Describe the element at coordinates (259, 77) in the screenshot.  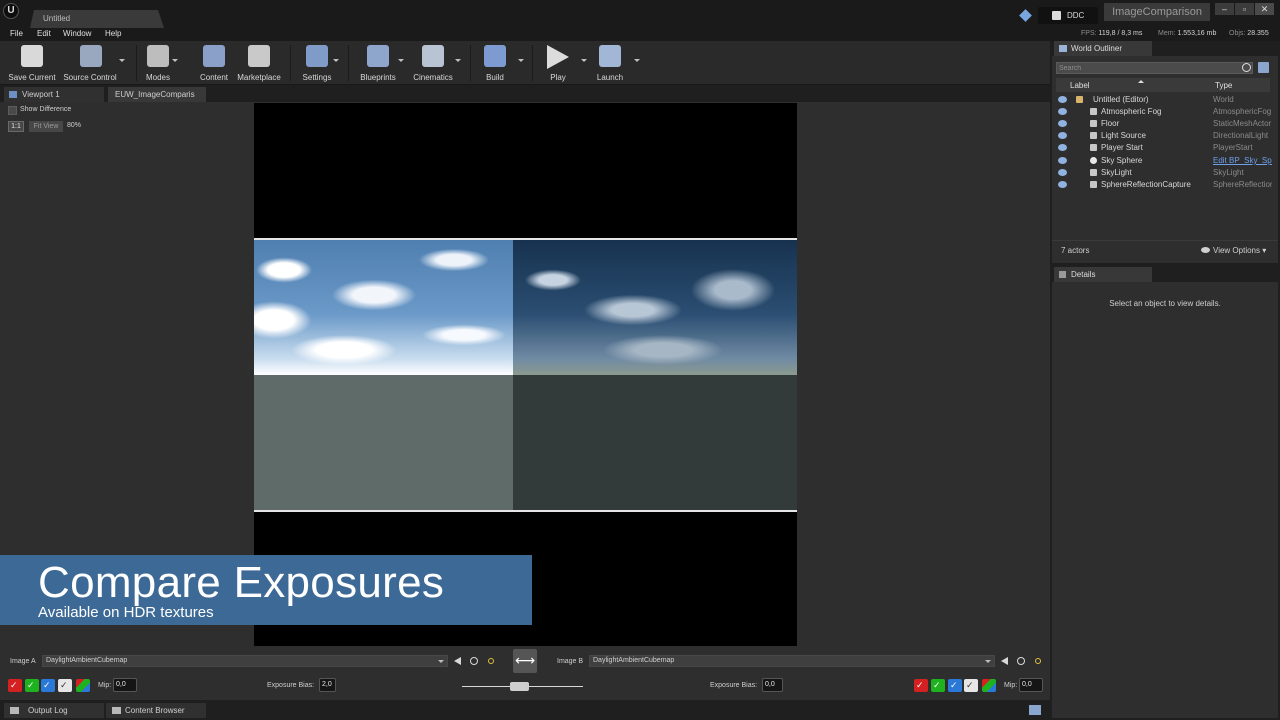
I see `marketplace-label: Marketplace` at that location.